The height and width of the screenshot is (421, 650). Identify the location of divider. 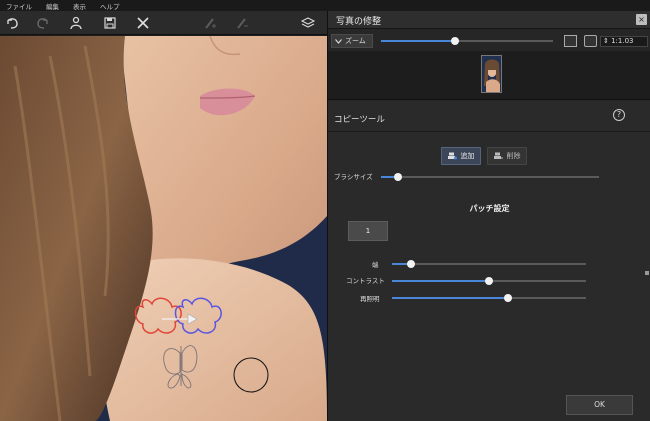
(489, 131).